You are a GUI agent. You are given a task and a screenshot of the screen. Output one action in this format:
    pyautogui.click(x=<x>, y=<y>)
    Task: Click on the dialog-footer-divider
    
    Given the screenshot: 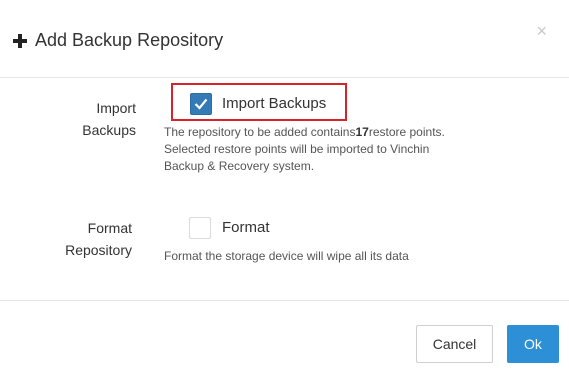 What is the action you would take?
    pyautogui.click(x=284, y=300)
    